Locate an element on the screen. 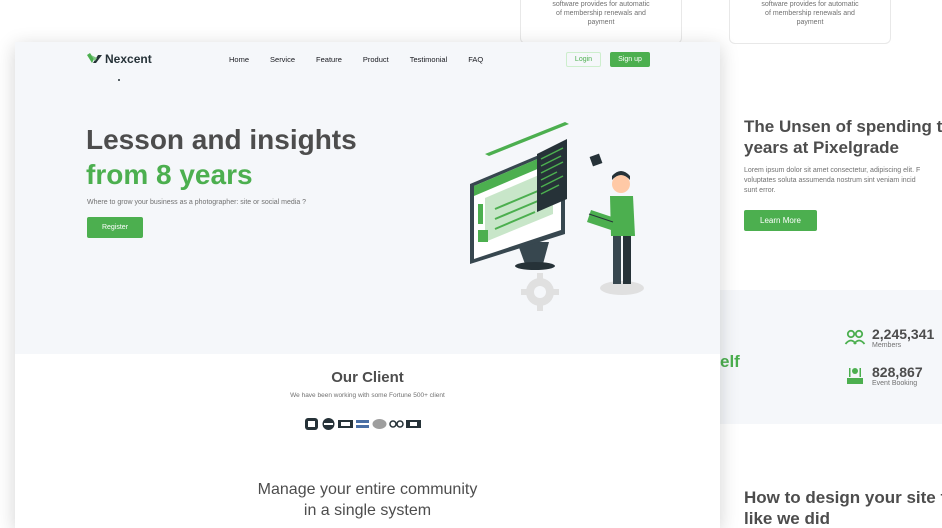  stat-number: 2,245,341 is located at coordinates (903, 334).